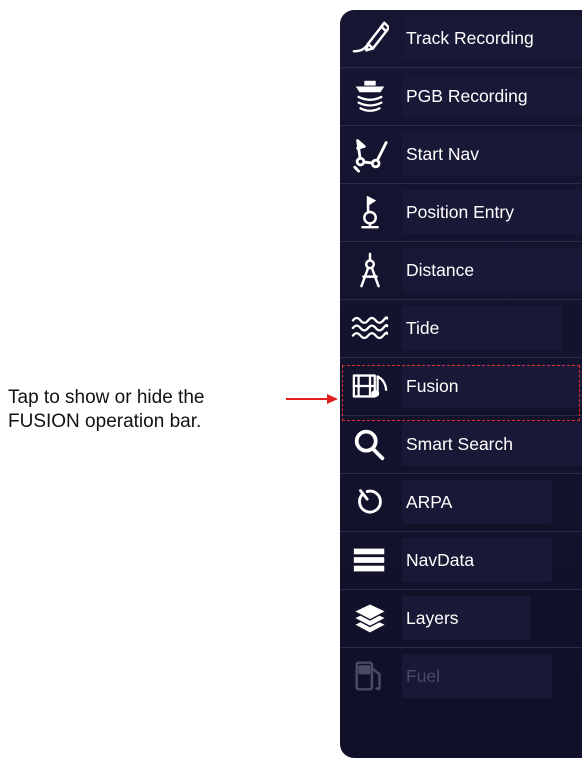  I want to click on menu-item-label: PGB Recording, so click(467, 96).